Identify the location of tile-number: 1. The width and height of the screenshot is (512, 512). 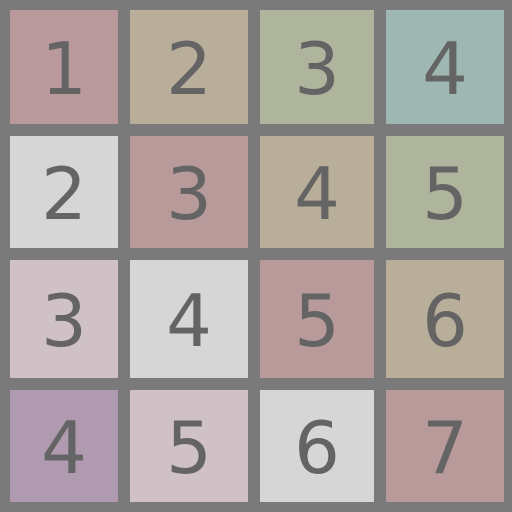
(64, 69).